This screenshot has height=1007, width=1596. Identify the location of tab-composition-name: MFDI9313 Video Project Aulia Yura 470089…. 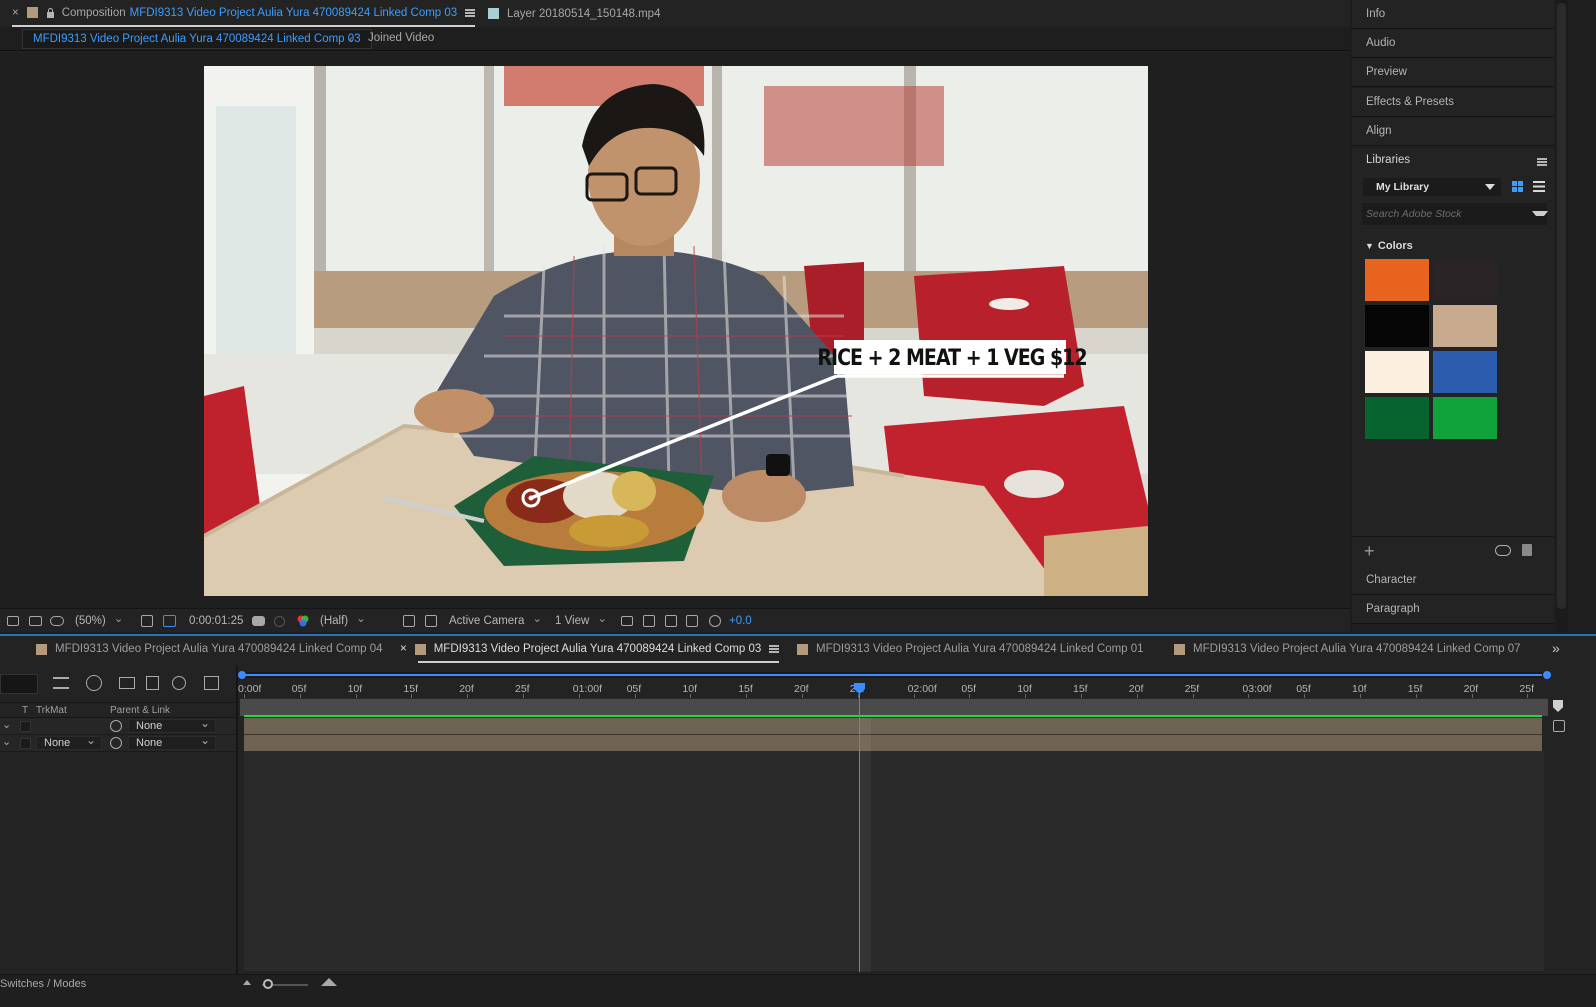
(293, 12).